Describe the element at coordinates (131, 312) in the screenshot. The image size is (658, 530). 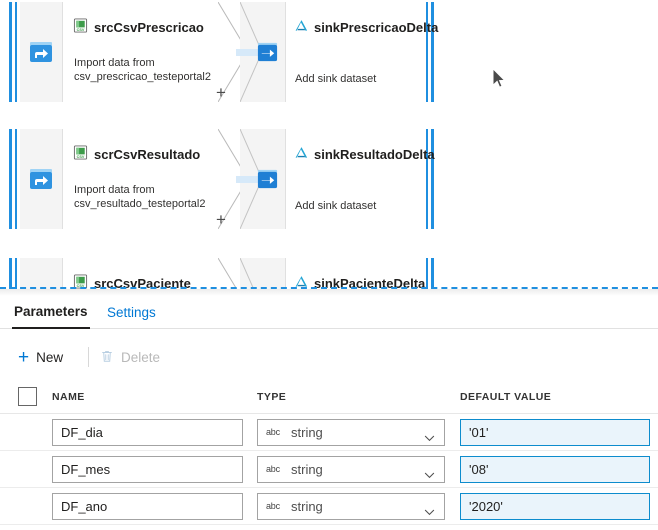
I see `tab-settings: Settings` at that location.